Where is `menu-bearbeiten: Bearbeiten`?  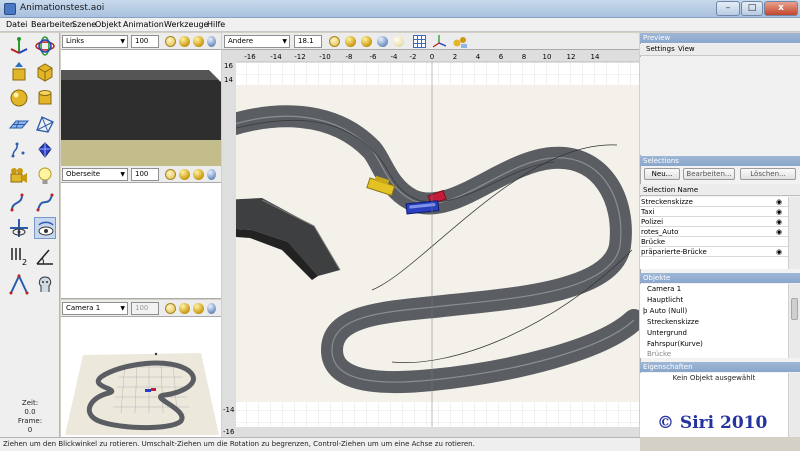 menu-bearbeiten: Bearbeiten is located at coordinates (53, 24).